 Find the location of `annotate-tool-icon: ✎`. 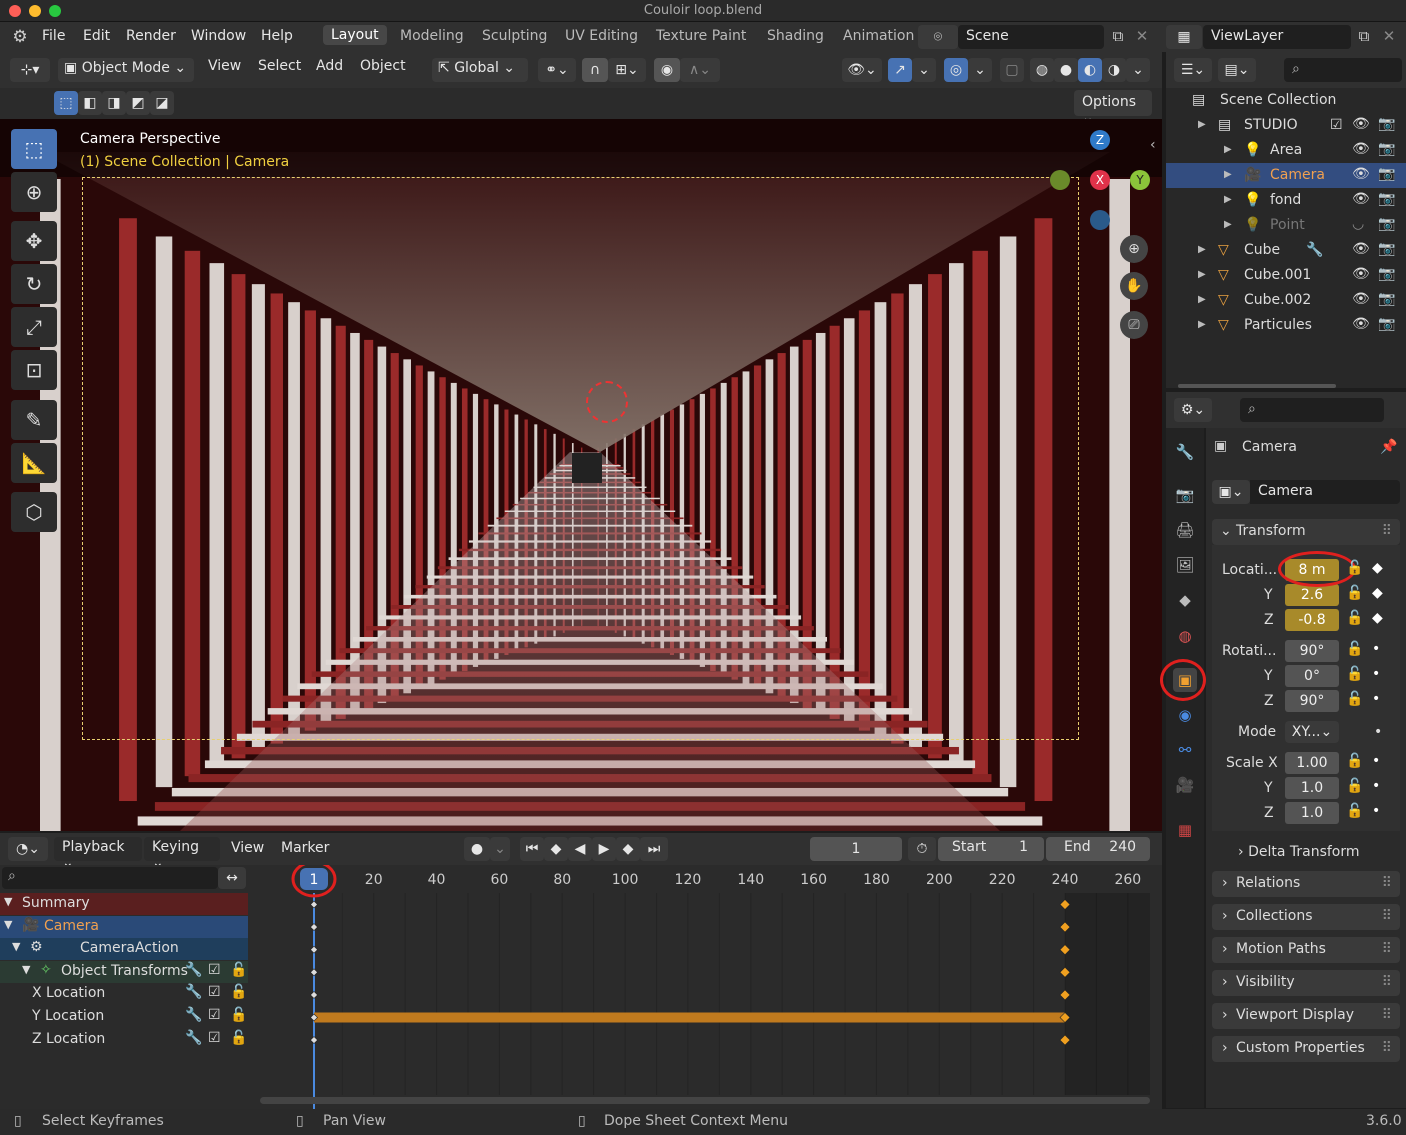

annotate-tool-icon: ✎ is located at coordinates (34, 420).